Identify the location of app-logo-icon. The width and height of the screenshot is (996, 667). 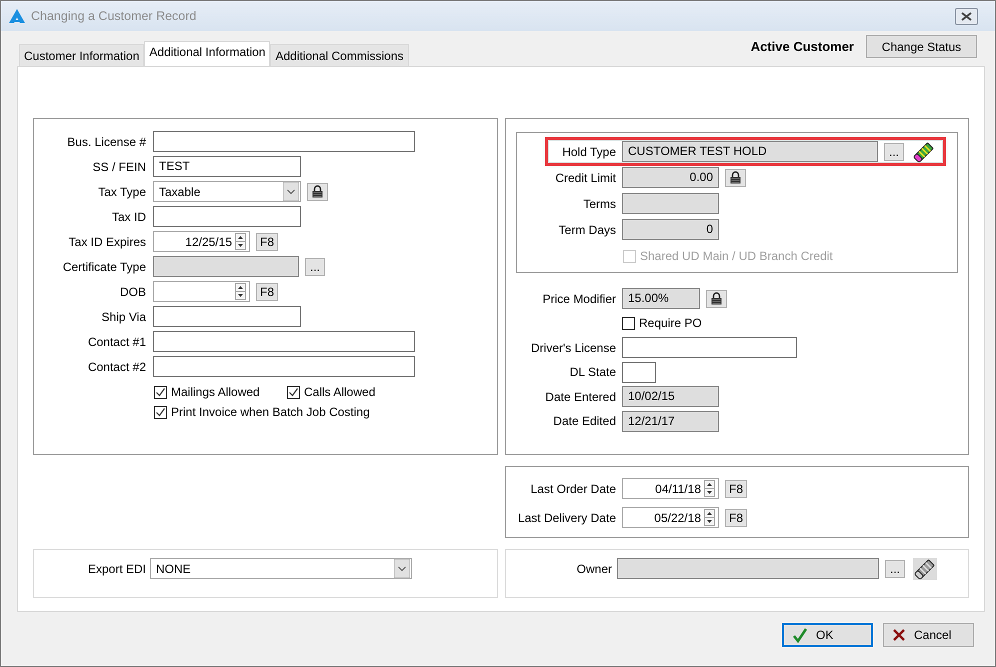
(17, 16).